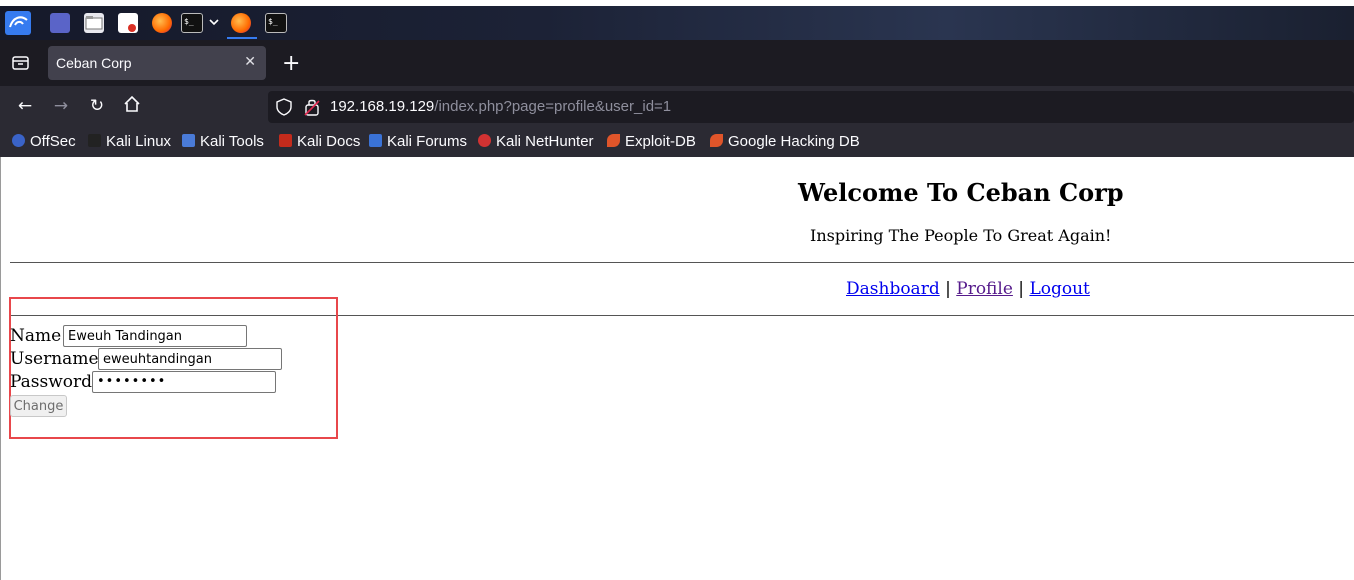 This screenshot has width=1354, height=580. Describe the element at coordinates (36, 336) in the screenshot. I see `name-label: Name` at that location.